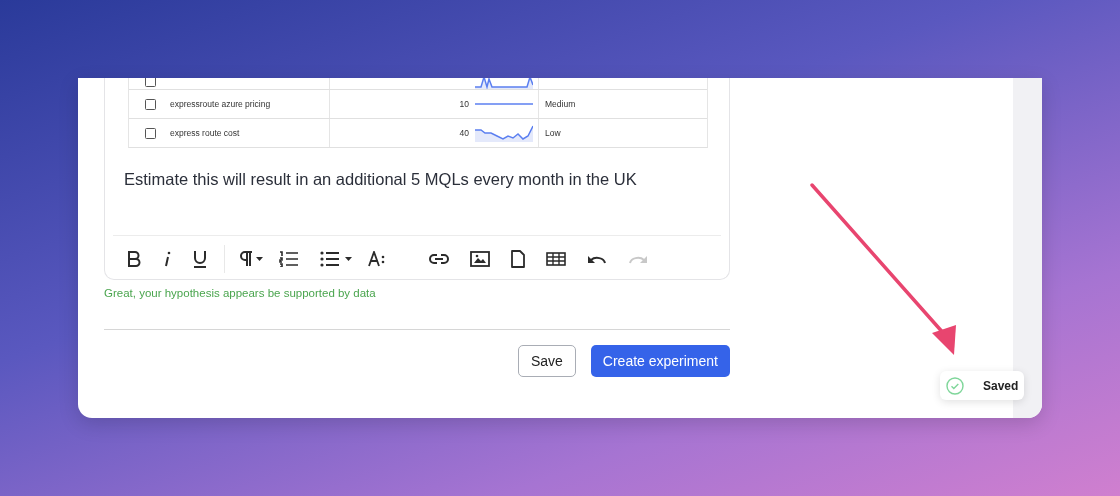 This screenshot has height=496, width=1120. What do you see at coordinates (134, 258) in the screenshot?
I see `bold-icon` at bounding box center [134, 258].